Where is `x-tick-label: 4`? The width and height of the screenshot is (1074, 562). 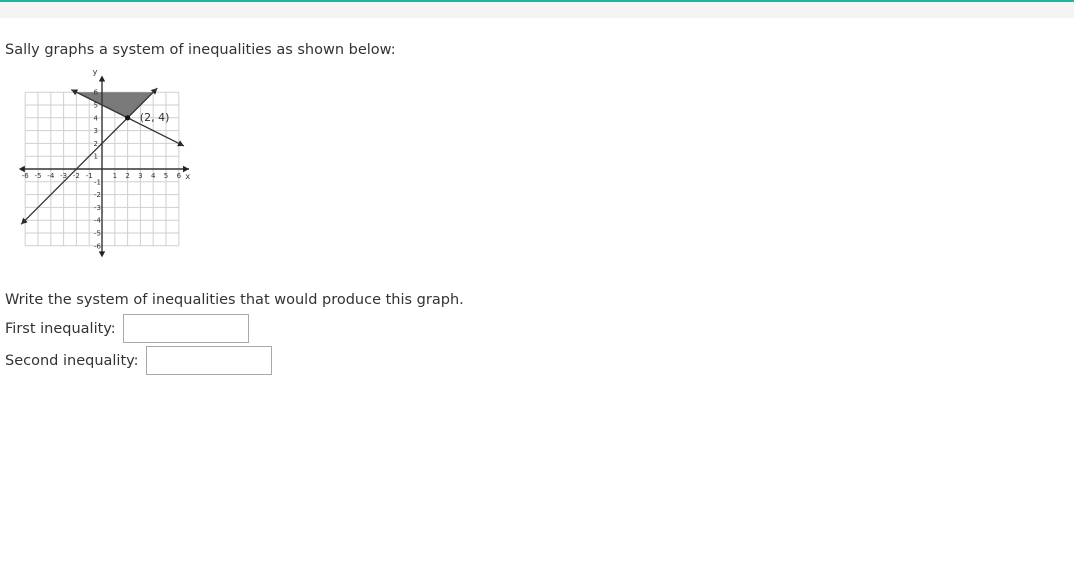 x-tick-label: 4 is located at coordinates (153, 176).